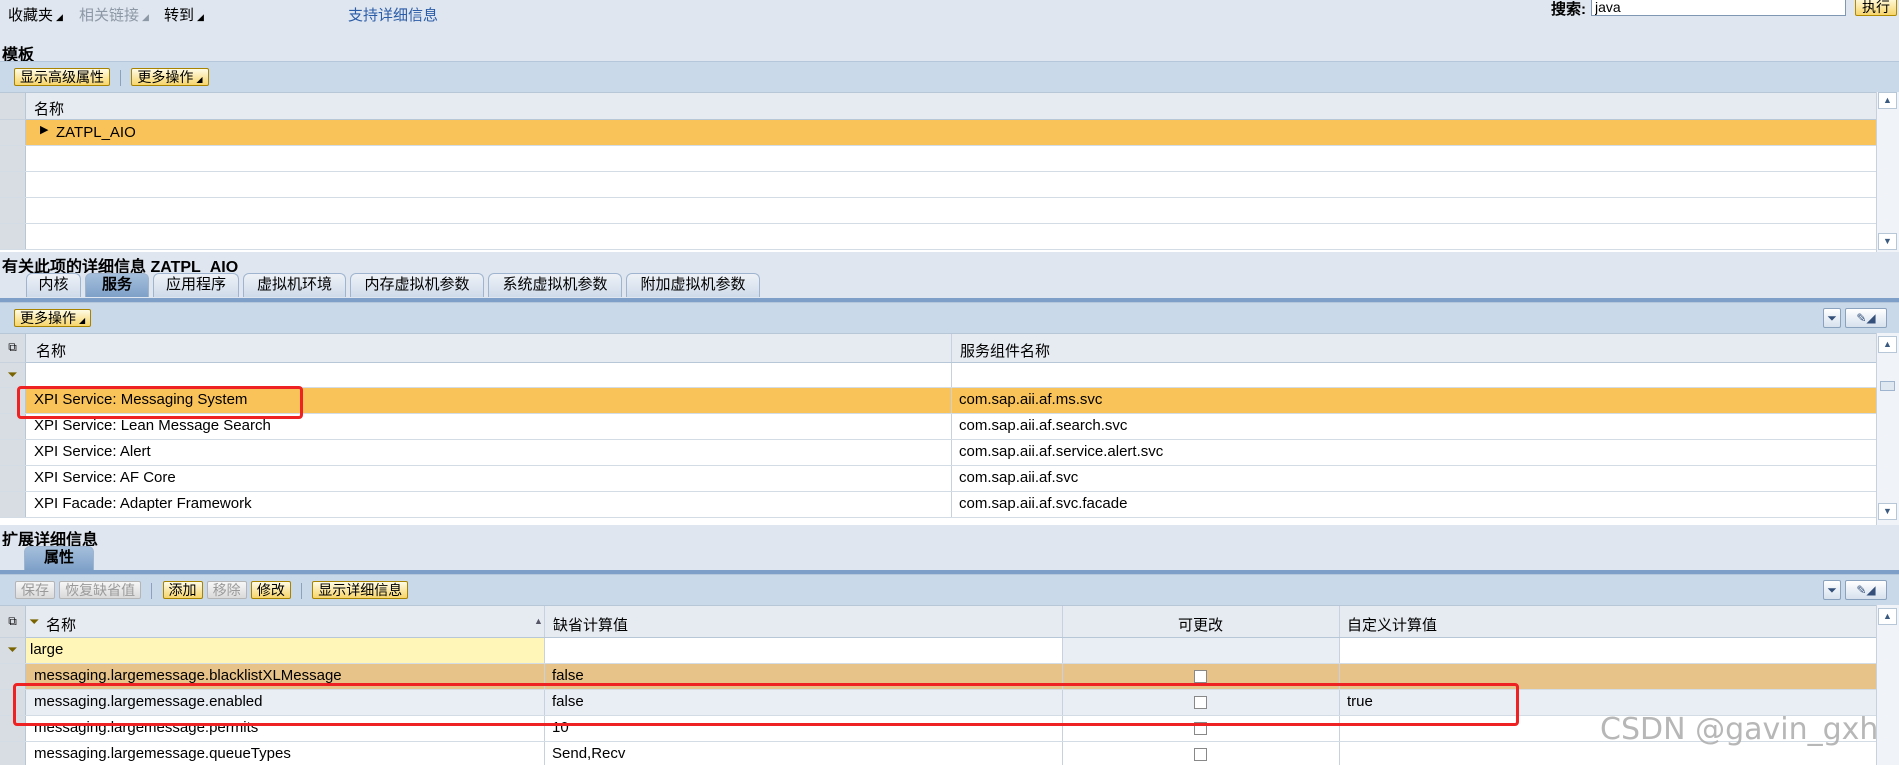  Describe the element at coordinates (31, 15) in the screenshot. I see `favorites-label: 收藏夹` at that location.